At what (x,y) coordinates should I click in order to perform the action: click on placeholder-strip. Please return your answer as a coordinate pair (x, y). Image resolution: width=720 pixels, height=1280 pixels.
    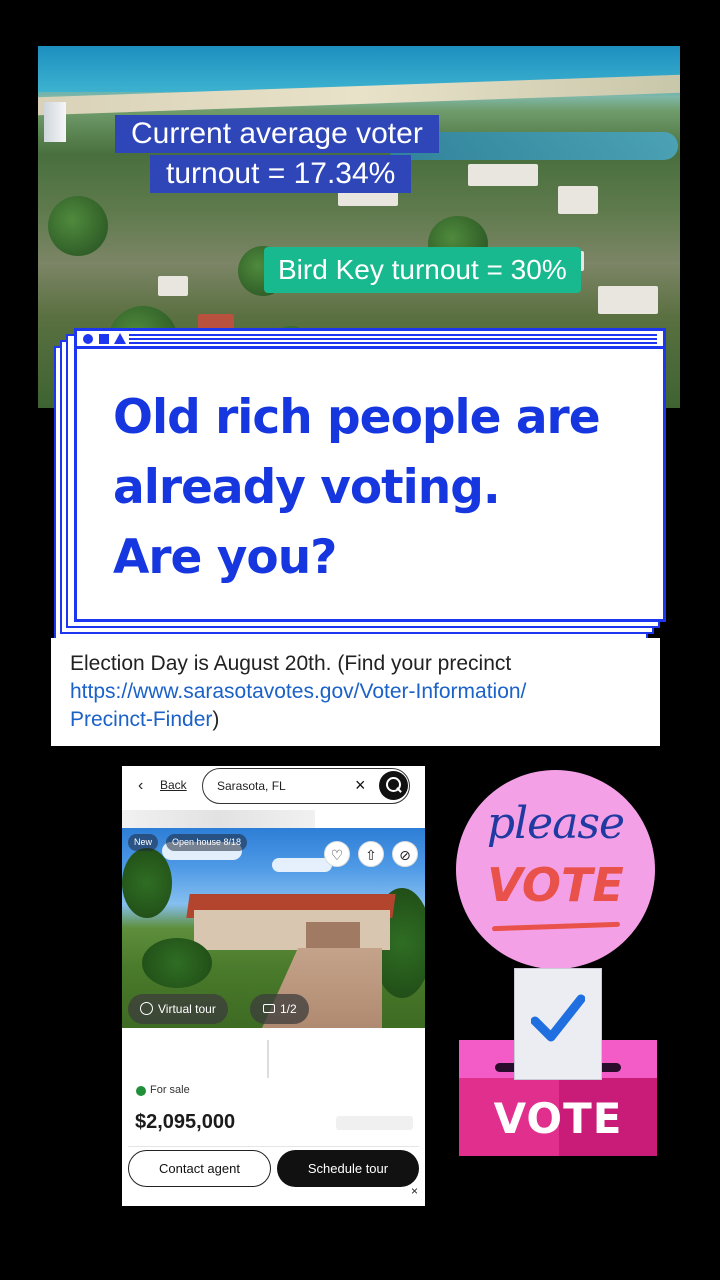
    Looking at the image, I should click on (218, 819).